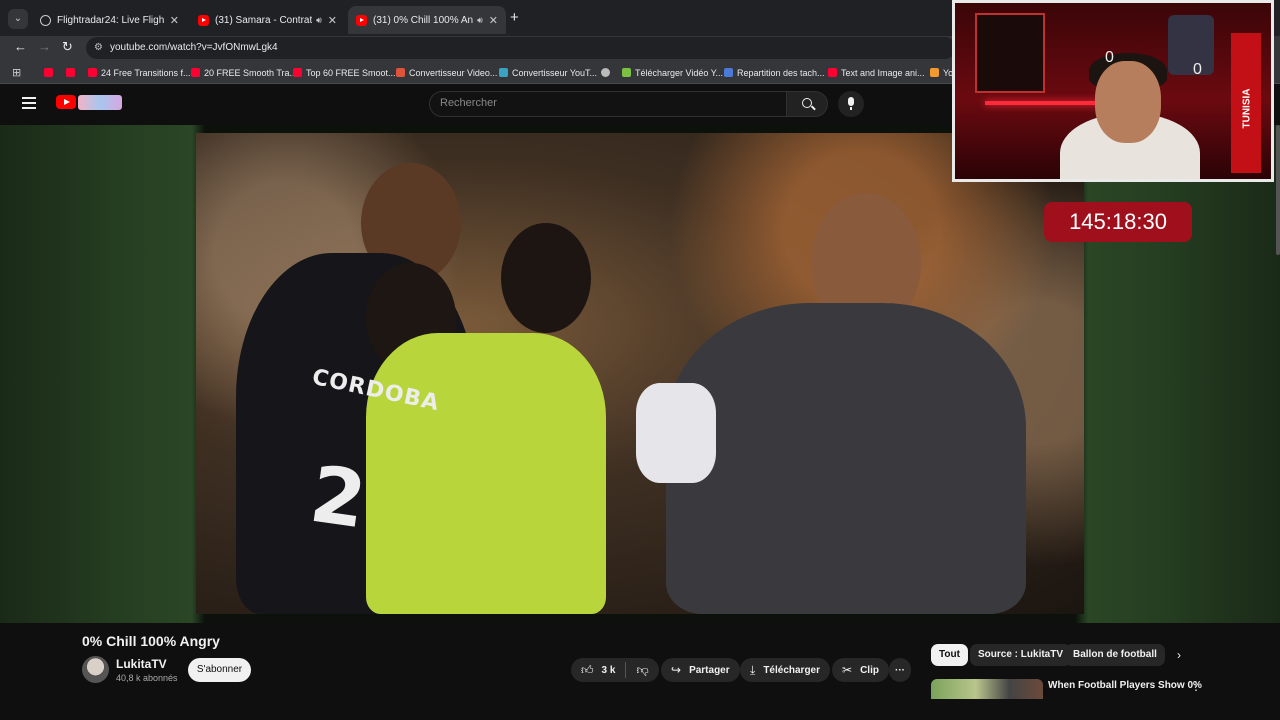  What do you see at coordinates (869, 670) in the screenshot?
I see `clip-label: Clip` at bounding box center [869, 670].